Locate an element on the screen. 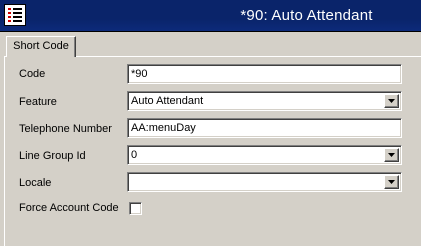 The height and width of the screenshot is (246, 421). tab-short-code: Short Code is located at coordinates (41, 46).